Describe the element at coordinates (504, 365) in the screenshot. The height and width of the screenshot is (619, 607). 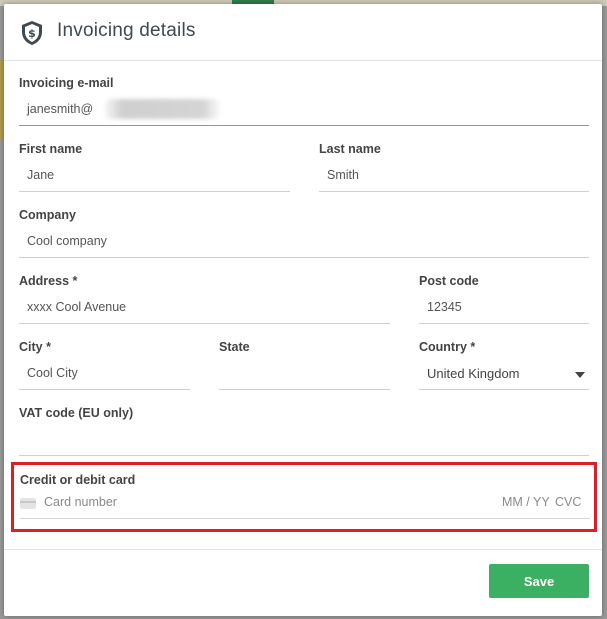
I see `country-select: Country * United Kingdom` at that location.